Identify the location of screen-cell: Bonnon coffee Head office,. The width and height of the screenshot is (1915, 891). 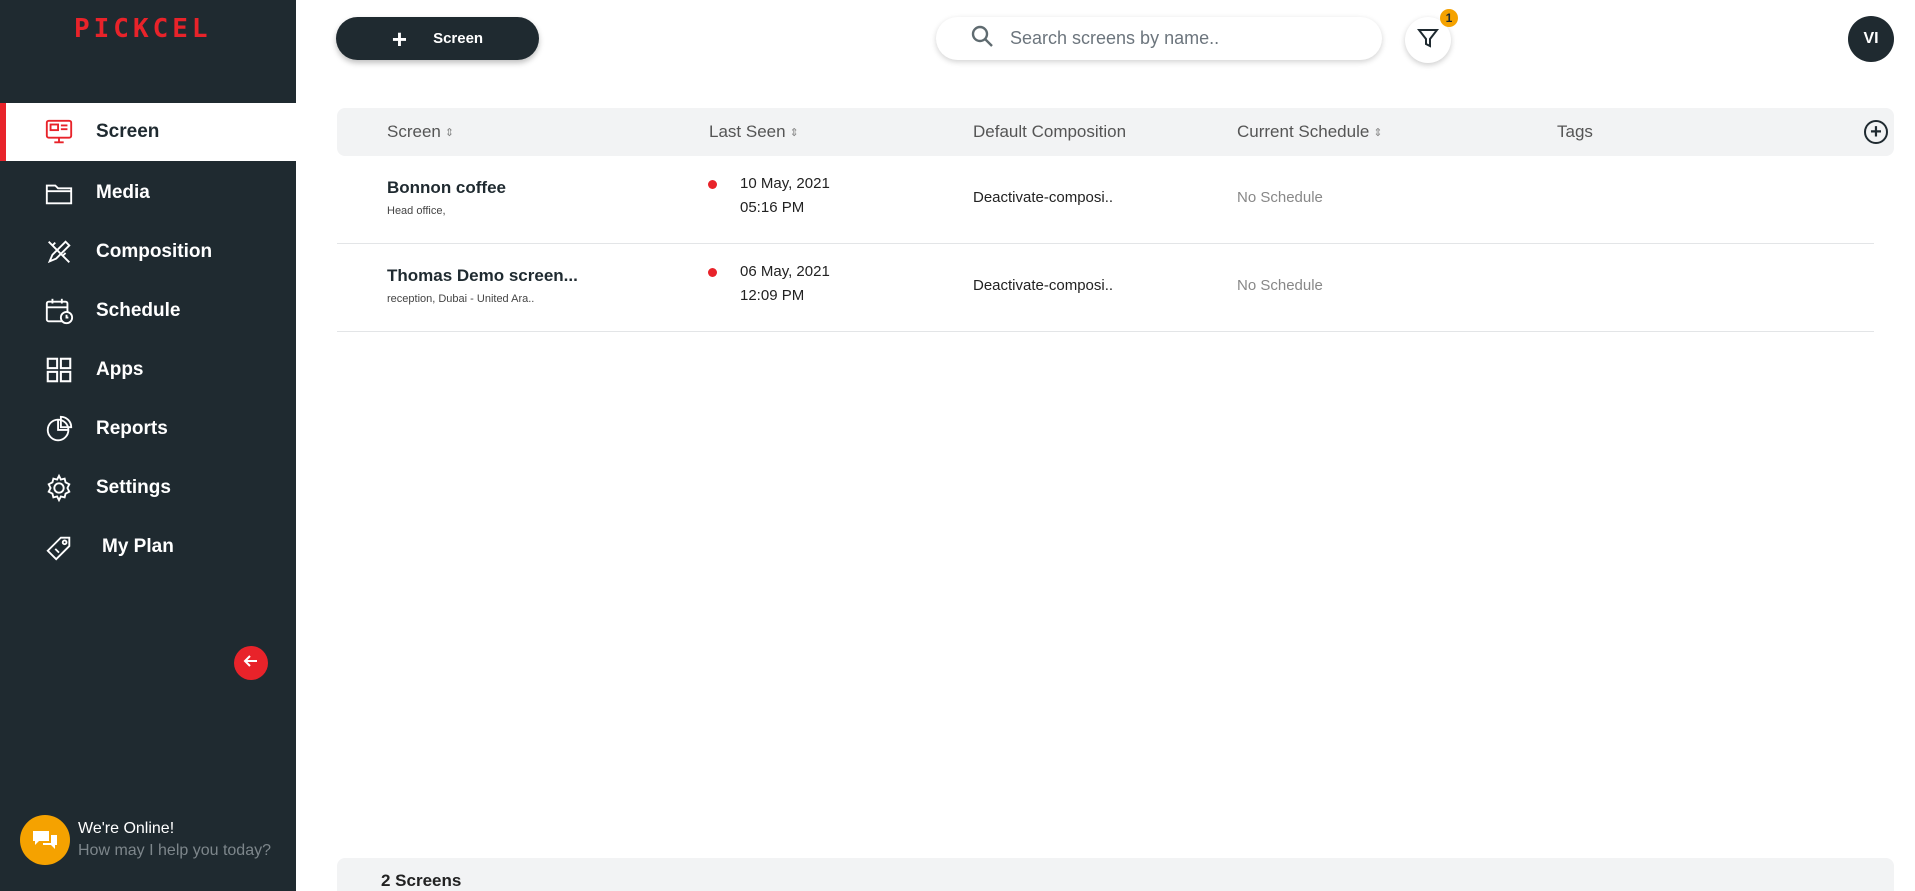
(446, 197).